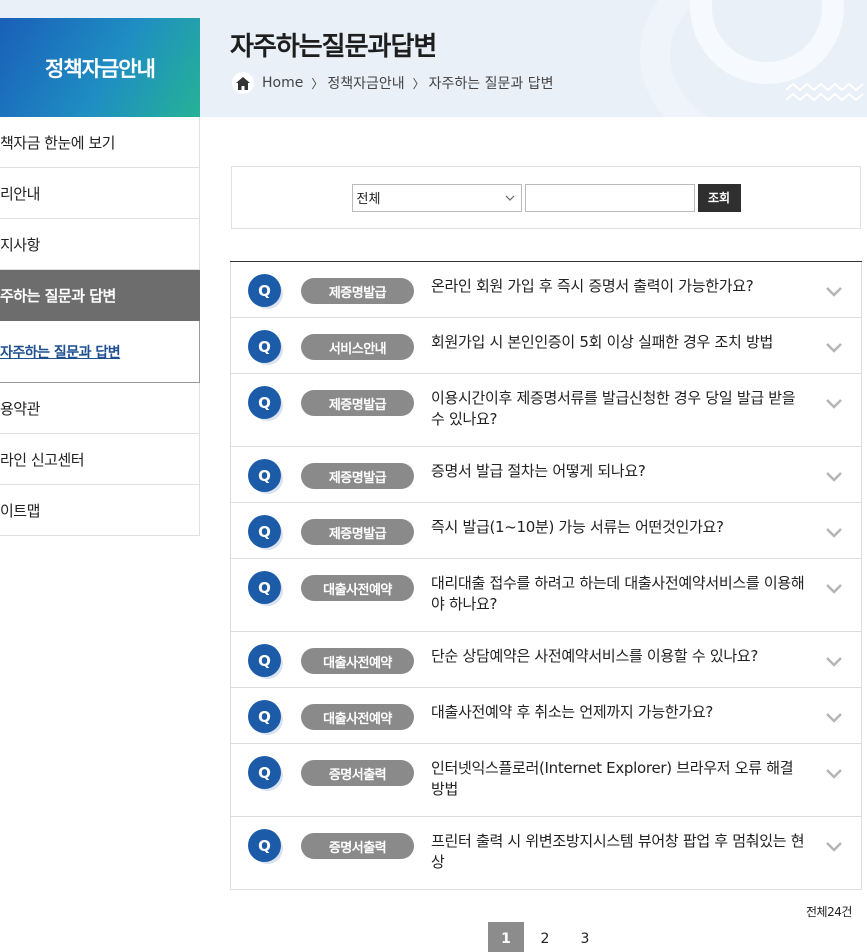  I want to click on category-select-value: 전체, so click(368, 199).